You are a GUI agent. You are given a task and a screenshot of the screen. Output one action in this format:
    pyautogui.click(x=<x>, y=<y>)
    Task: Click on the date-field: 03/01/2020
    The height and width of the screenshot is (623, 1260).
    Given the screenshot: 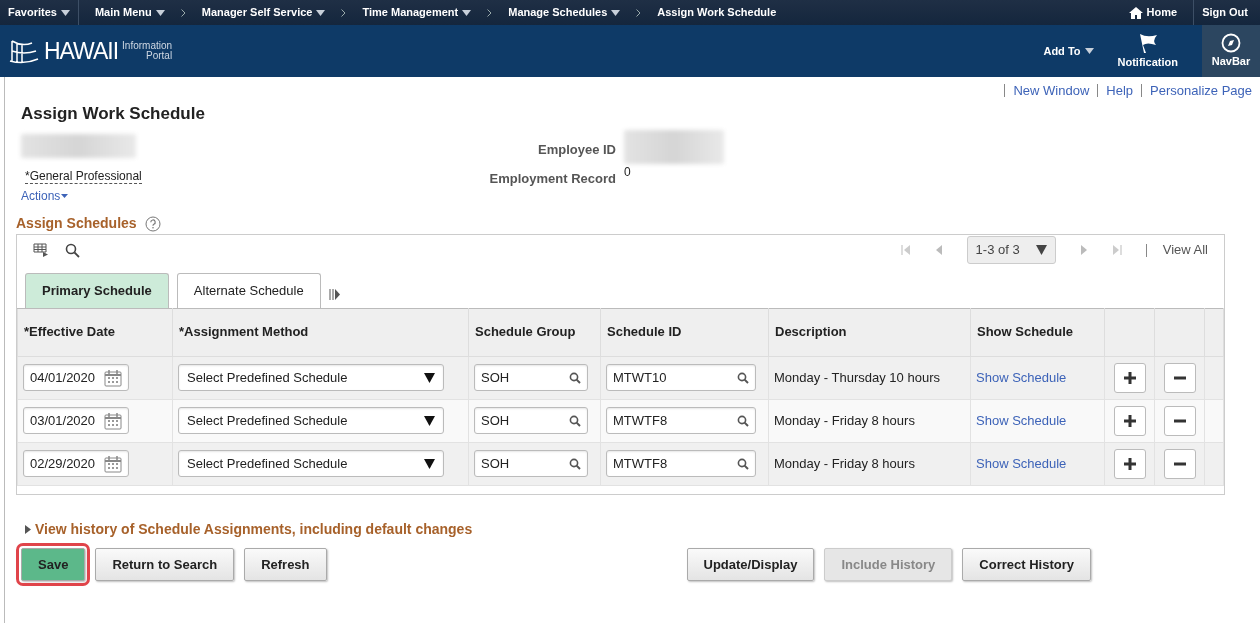 What is the action you would take?
    pyautogui.click(x=76, y=420)
    